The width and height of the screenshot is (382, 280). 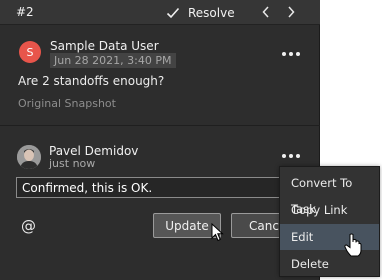 I want to click on comment-number: #2, so click(x=25, y=12).